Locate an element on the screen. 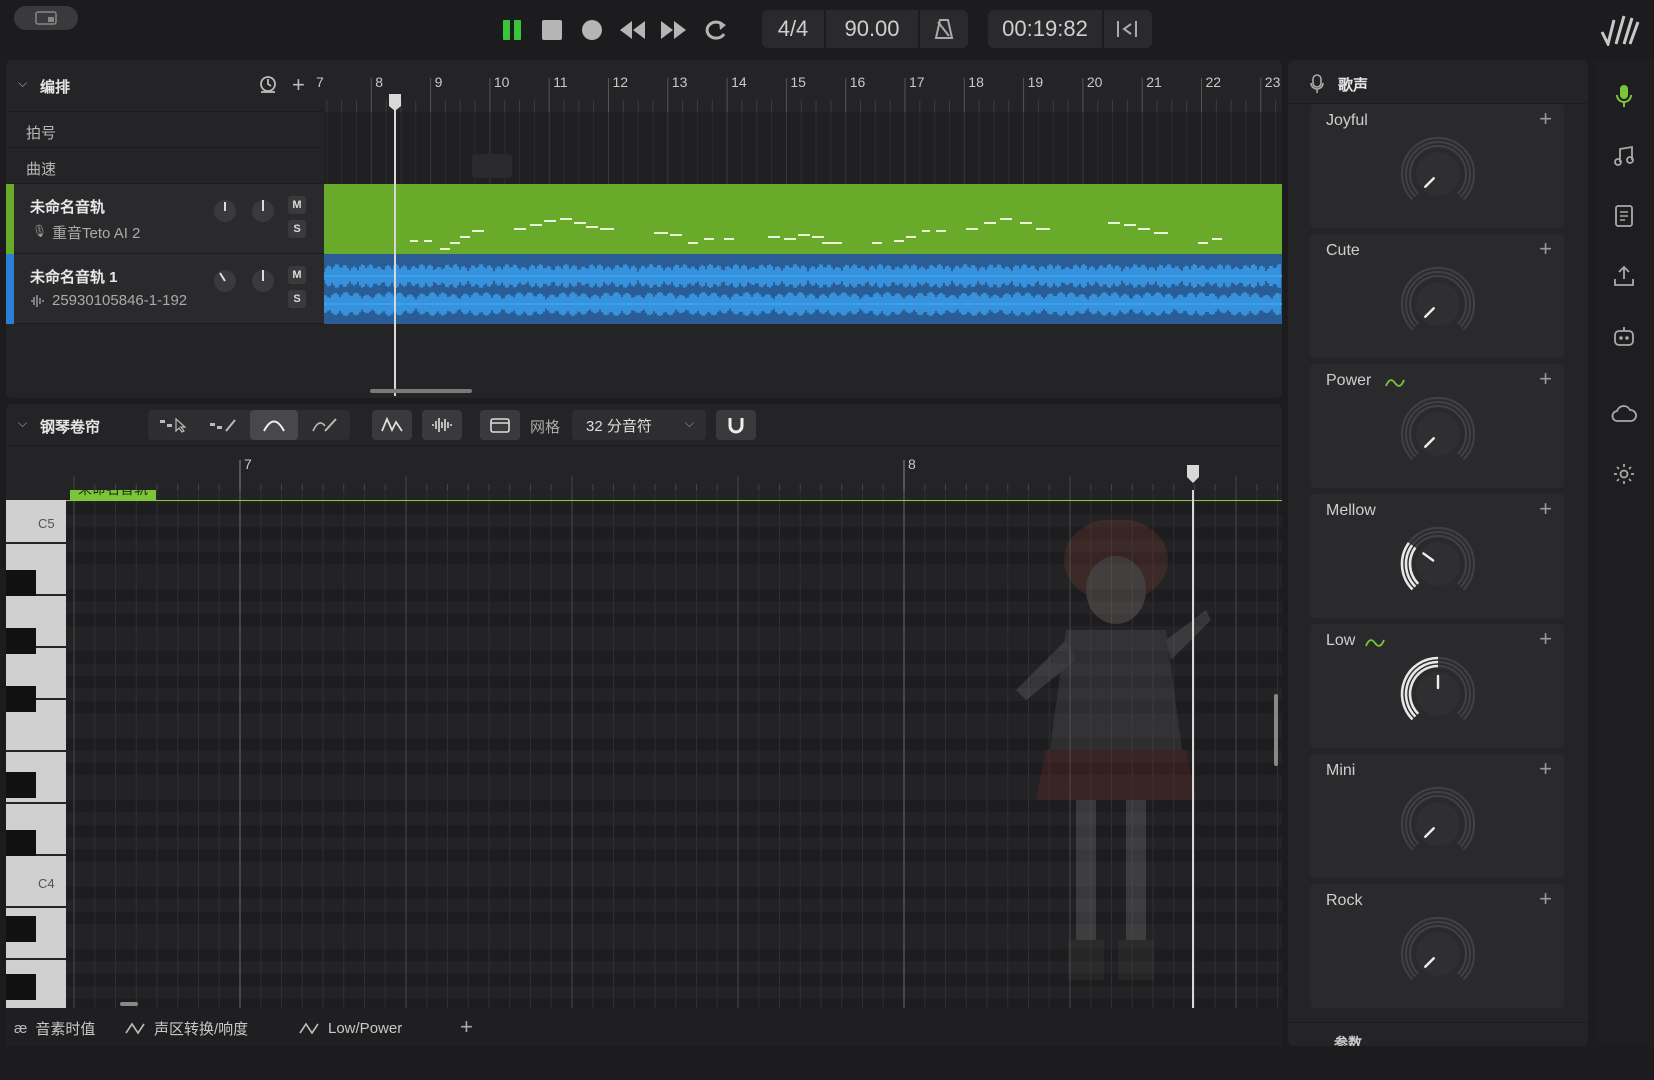 This screenshot has width=1654, height=1080. beat-row-header: 拍号 is located at coordinates (165, 130).